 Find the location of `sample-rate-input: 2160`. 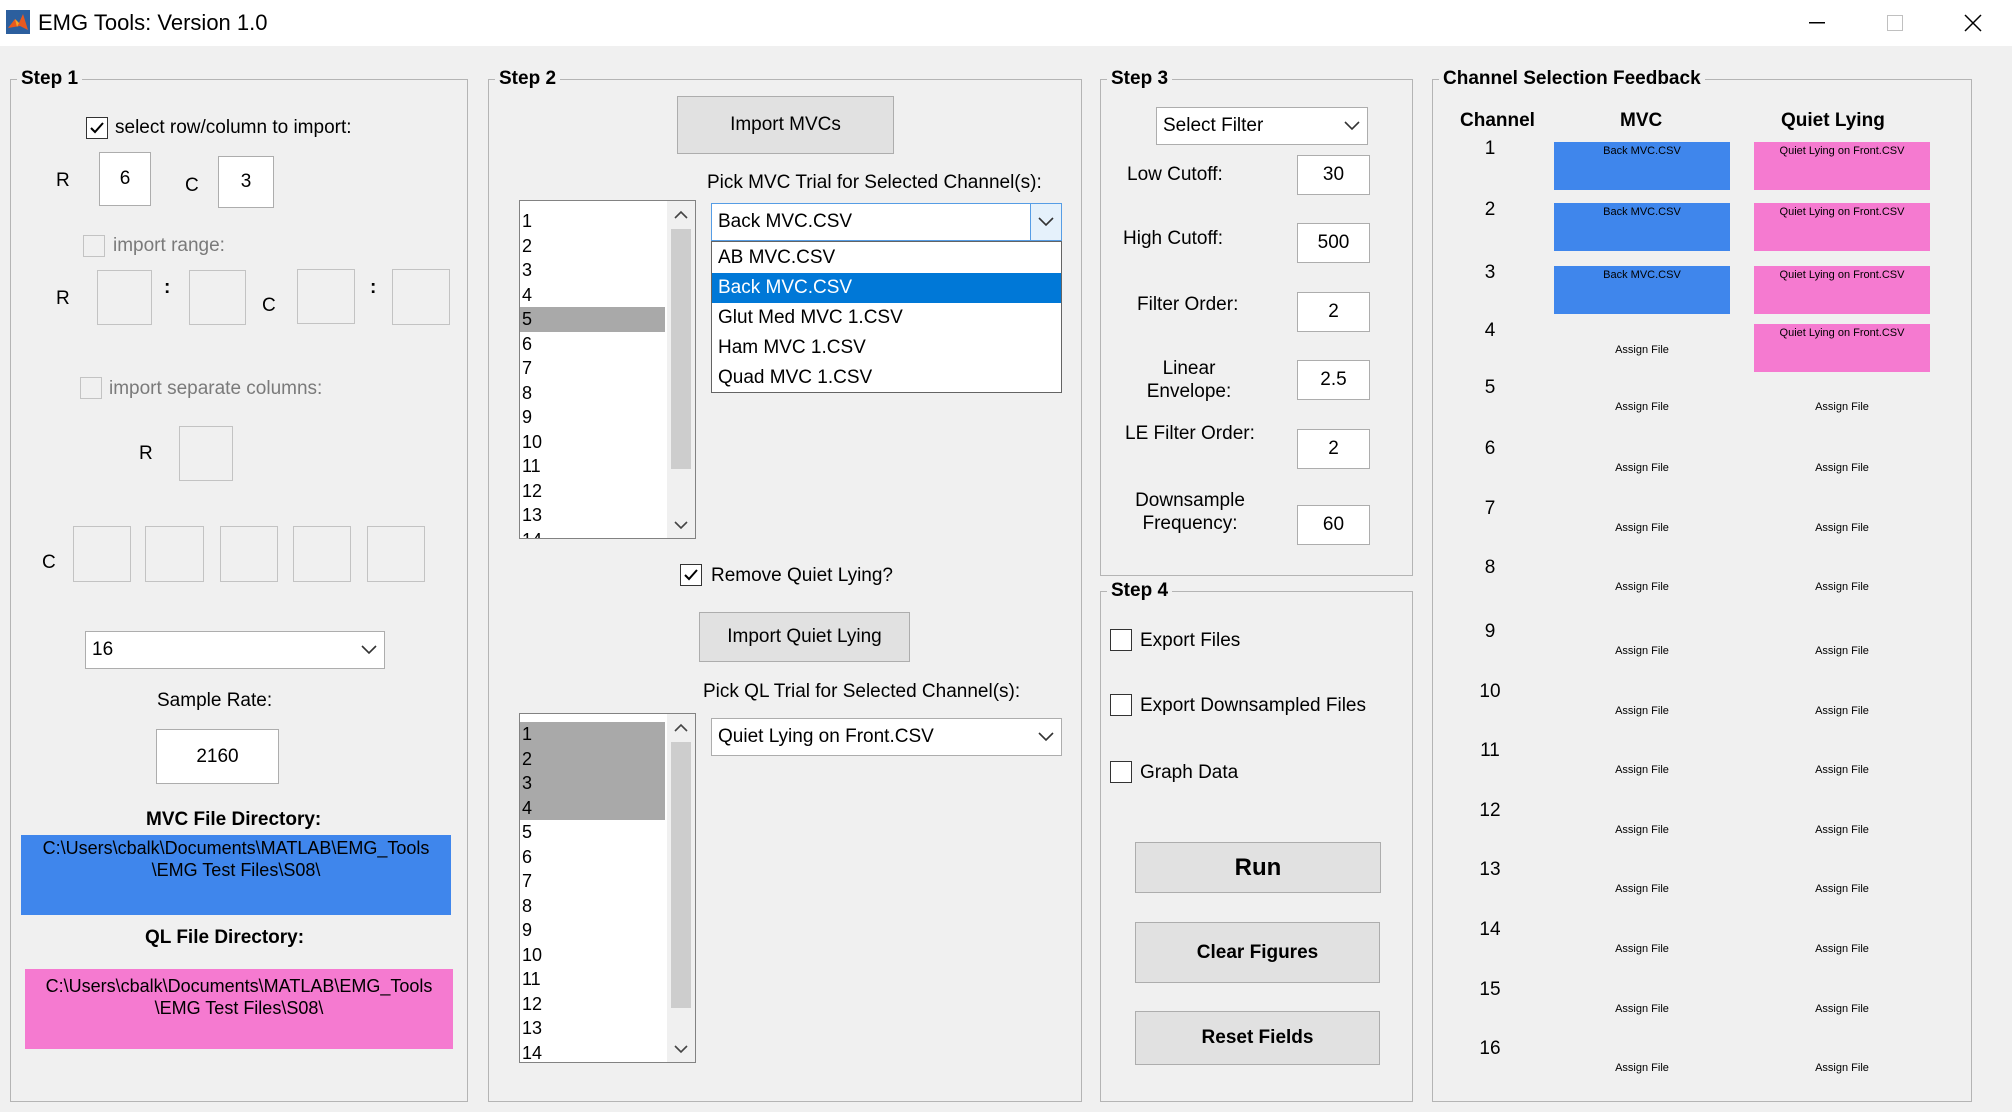

sample-rate-input: 2160 is located at coordinates (217, 756).